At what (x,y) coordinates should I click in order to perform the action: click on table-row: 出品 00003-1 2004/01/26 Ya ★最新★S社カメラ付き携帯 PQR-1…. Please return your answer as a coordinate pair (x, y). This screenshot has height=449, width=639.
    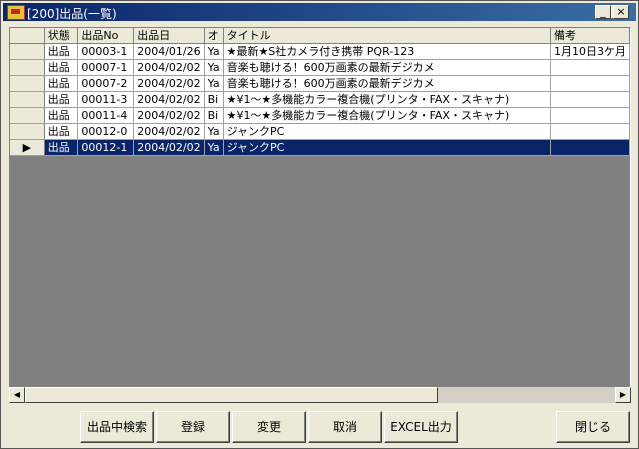
    Looking at the image, I should click on (320, 51).